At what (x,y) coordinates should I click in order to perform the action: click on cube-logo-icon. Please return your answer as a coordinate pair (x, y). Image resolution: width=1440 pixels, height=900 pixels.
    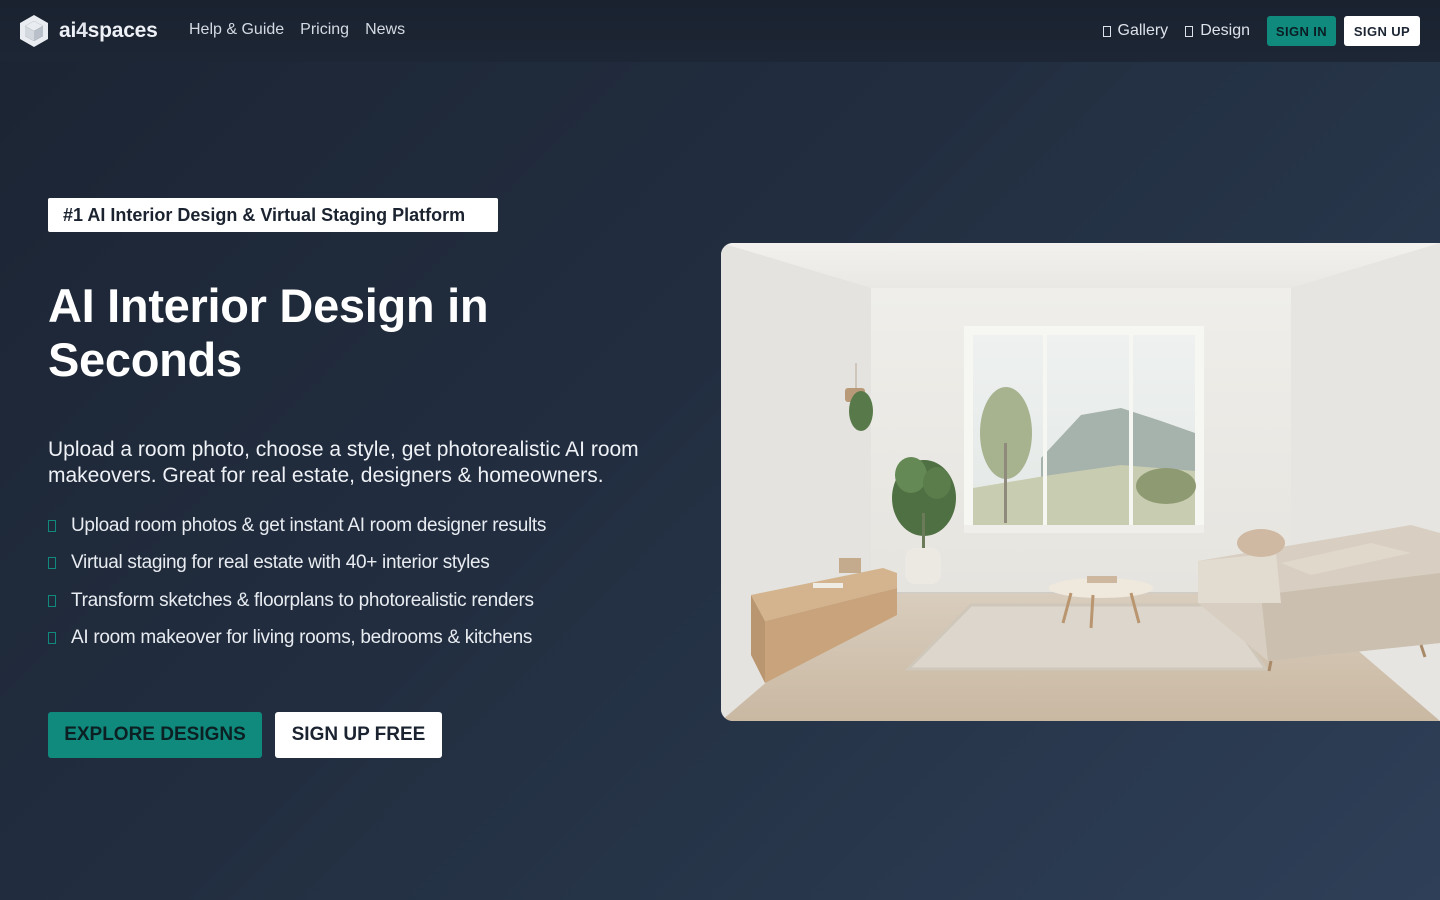
    Looking at the image, I should click on (34, 31).